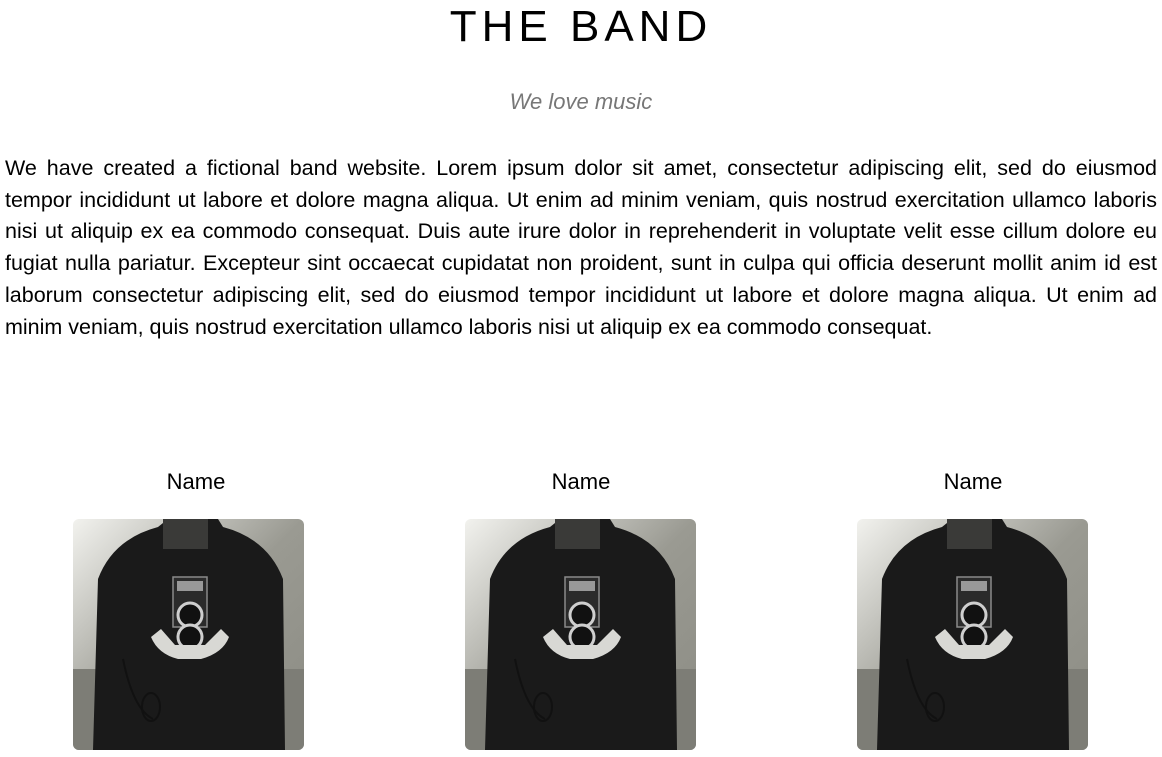  Describe the element at coordinates (581, 101) in the screenshot. I see `page-tagline: We love music` at that location.